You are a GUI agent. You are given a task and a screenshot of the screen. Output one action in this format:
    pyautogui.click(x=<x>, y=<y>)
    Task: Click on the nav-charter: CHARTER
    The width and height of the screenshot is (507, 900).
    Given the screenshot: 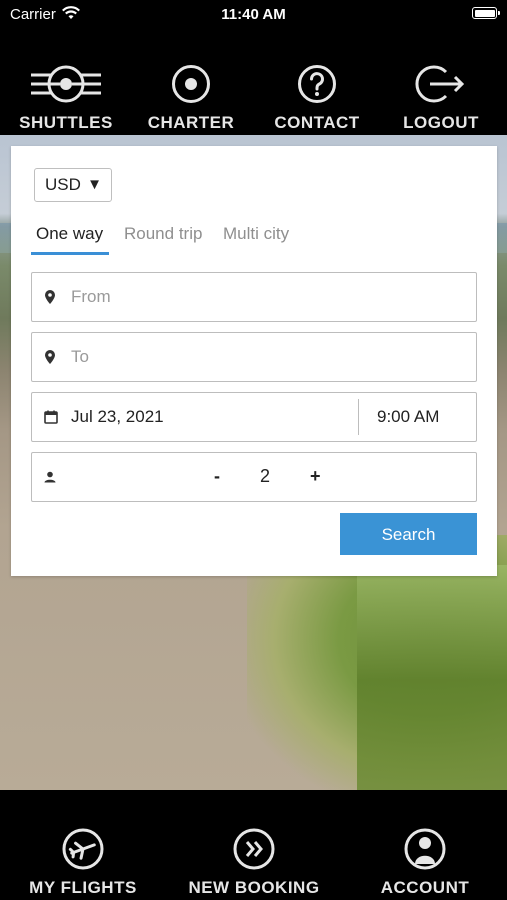 What is the action you would take?
    pyautogui.click(x=191, y=82)
    